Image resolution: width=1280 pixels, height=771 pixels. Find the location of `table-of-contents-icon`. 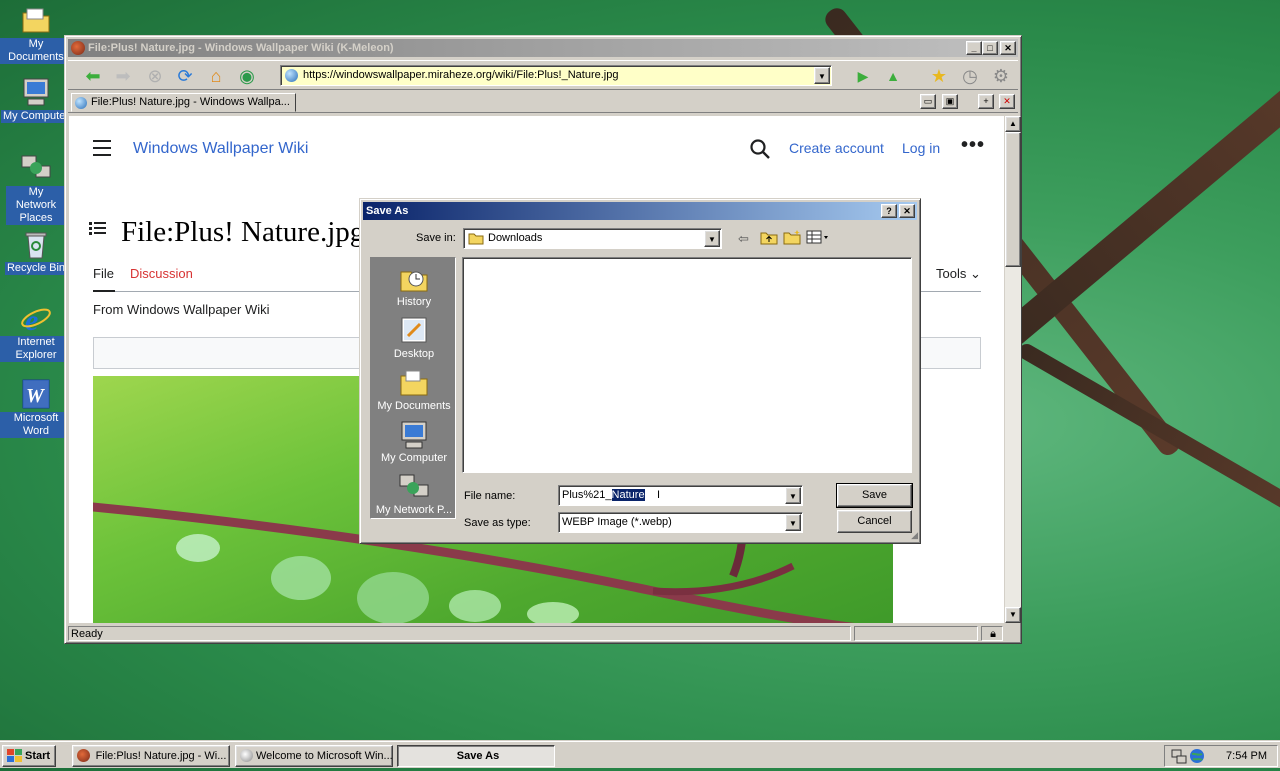

table-of-contents-icon is located at coordinates (98, 230).